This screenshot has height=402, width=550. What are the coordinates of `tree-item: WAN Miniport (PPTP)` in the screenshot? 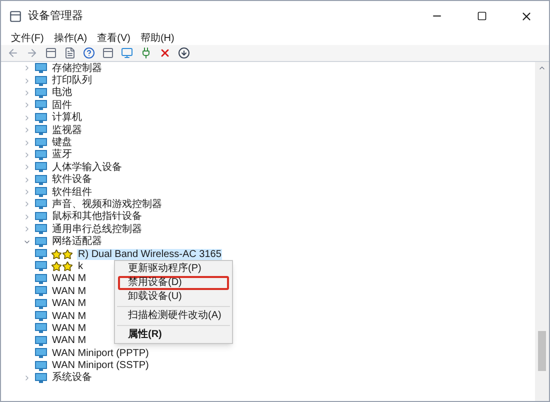 It's located at (100, 353).